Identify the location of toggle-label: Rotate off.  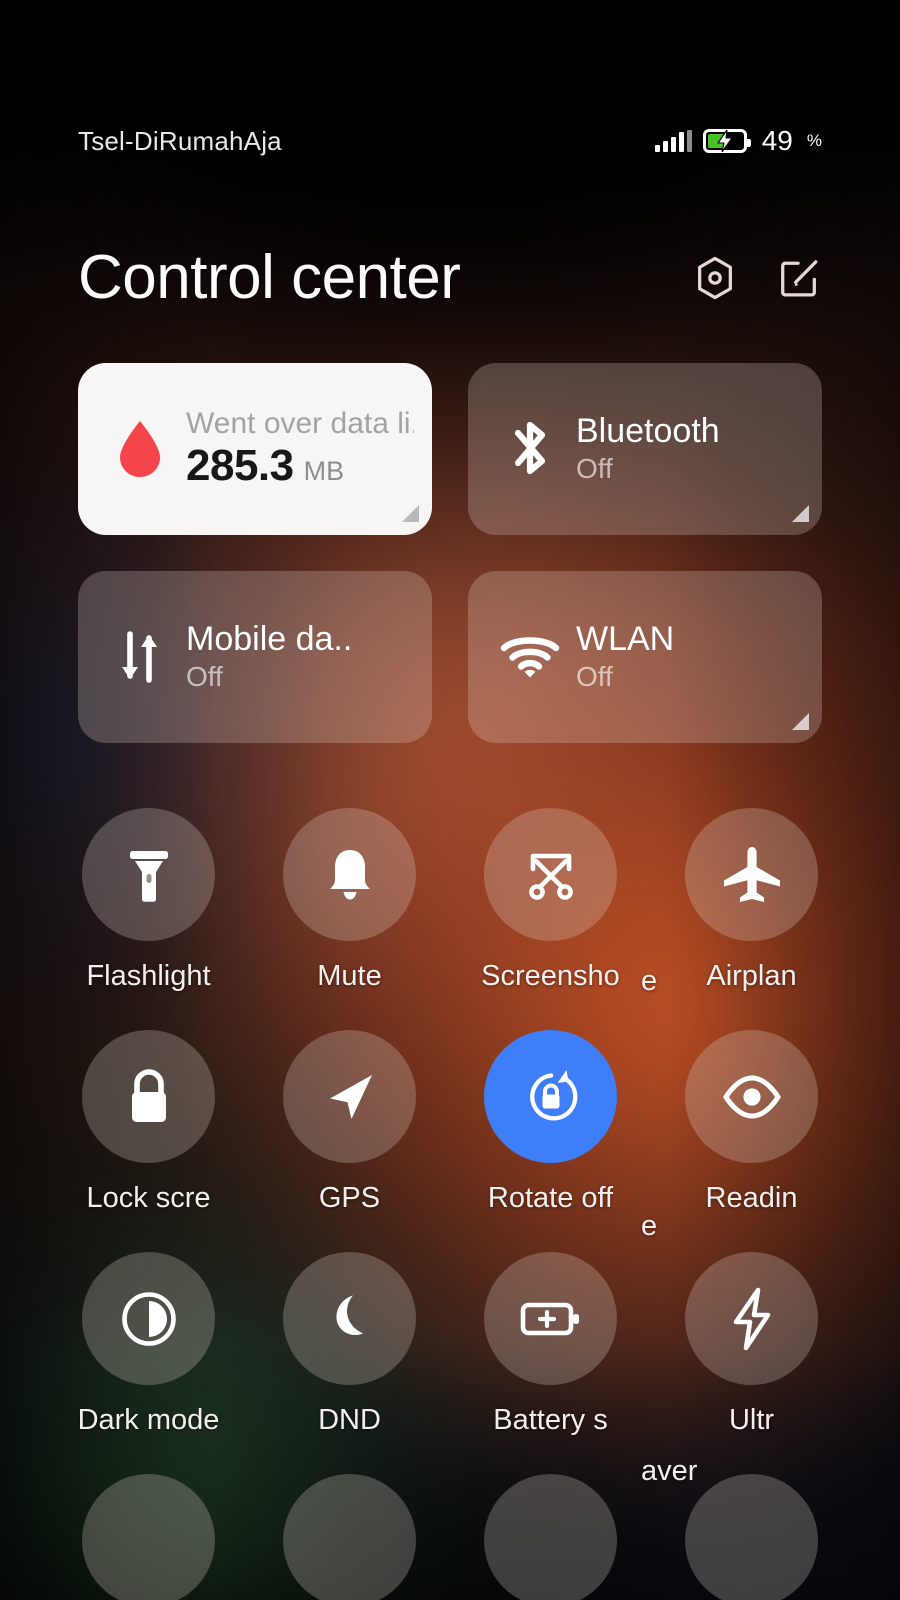
(550, 1198).